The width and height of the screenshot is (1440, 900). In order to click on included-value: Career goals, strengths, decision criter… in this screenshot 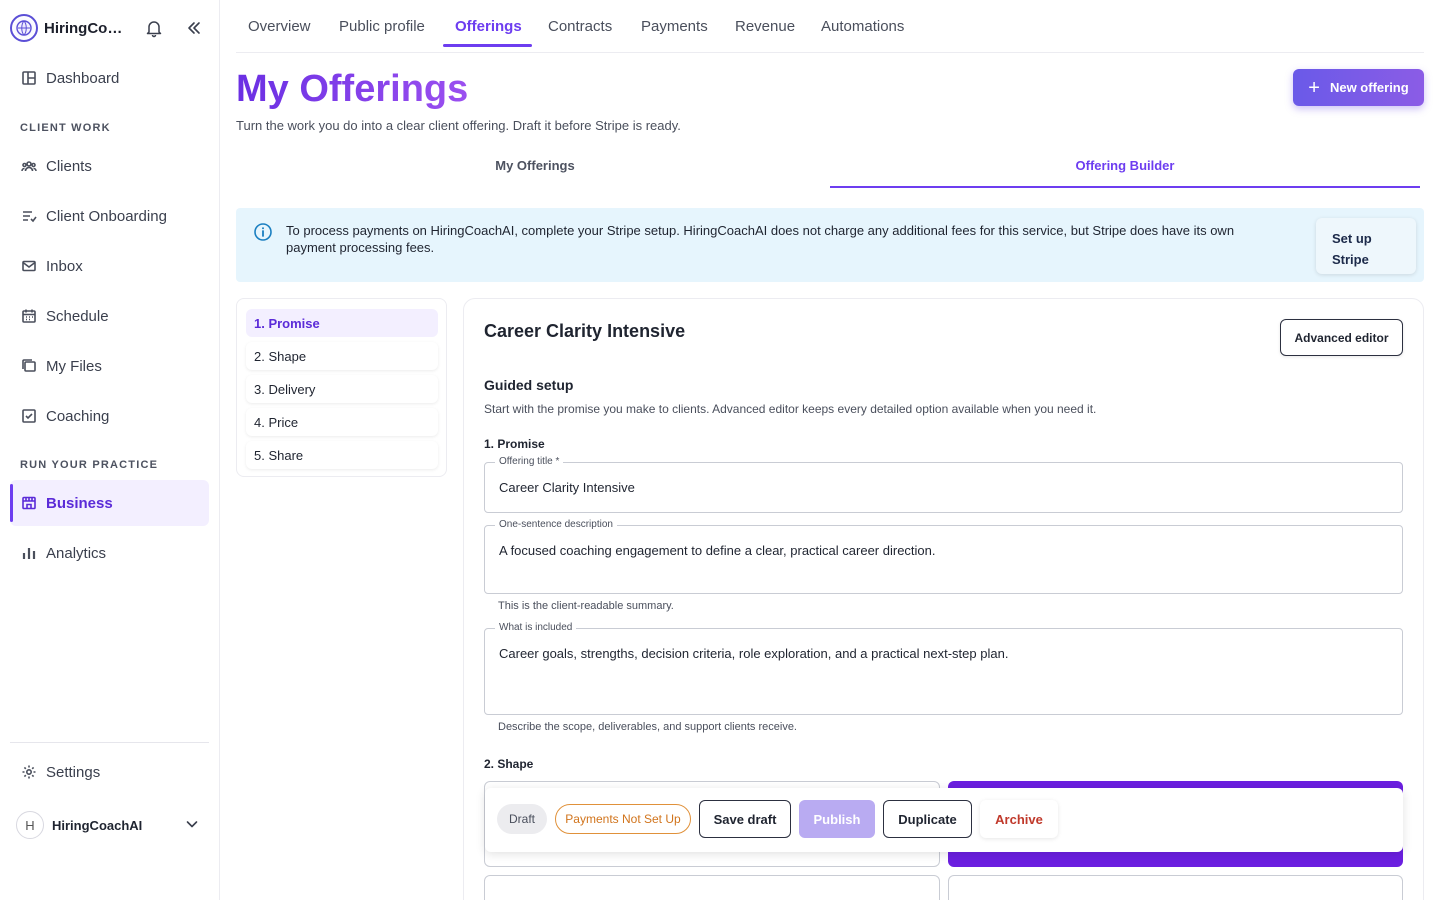, I will do `click(754, 653)`.